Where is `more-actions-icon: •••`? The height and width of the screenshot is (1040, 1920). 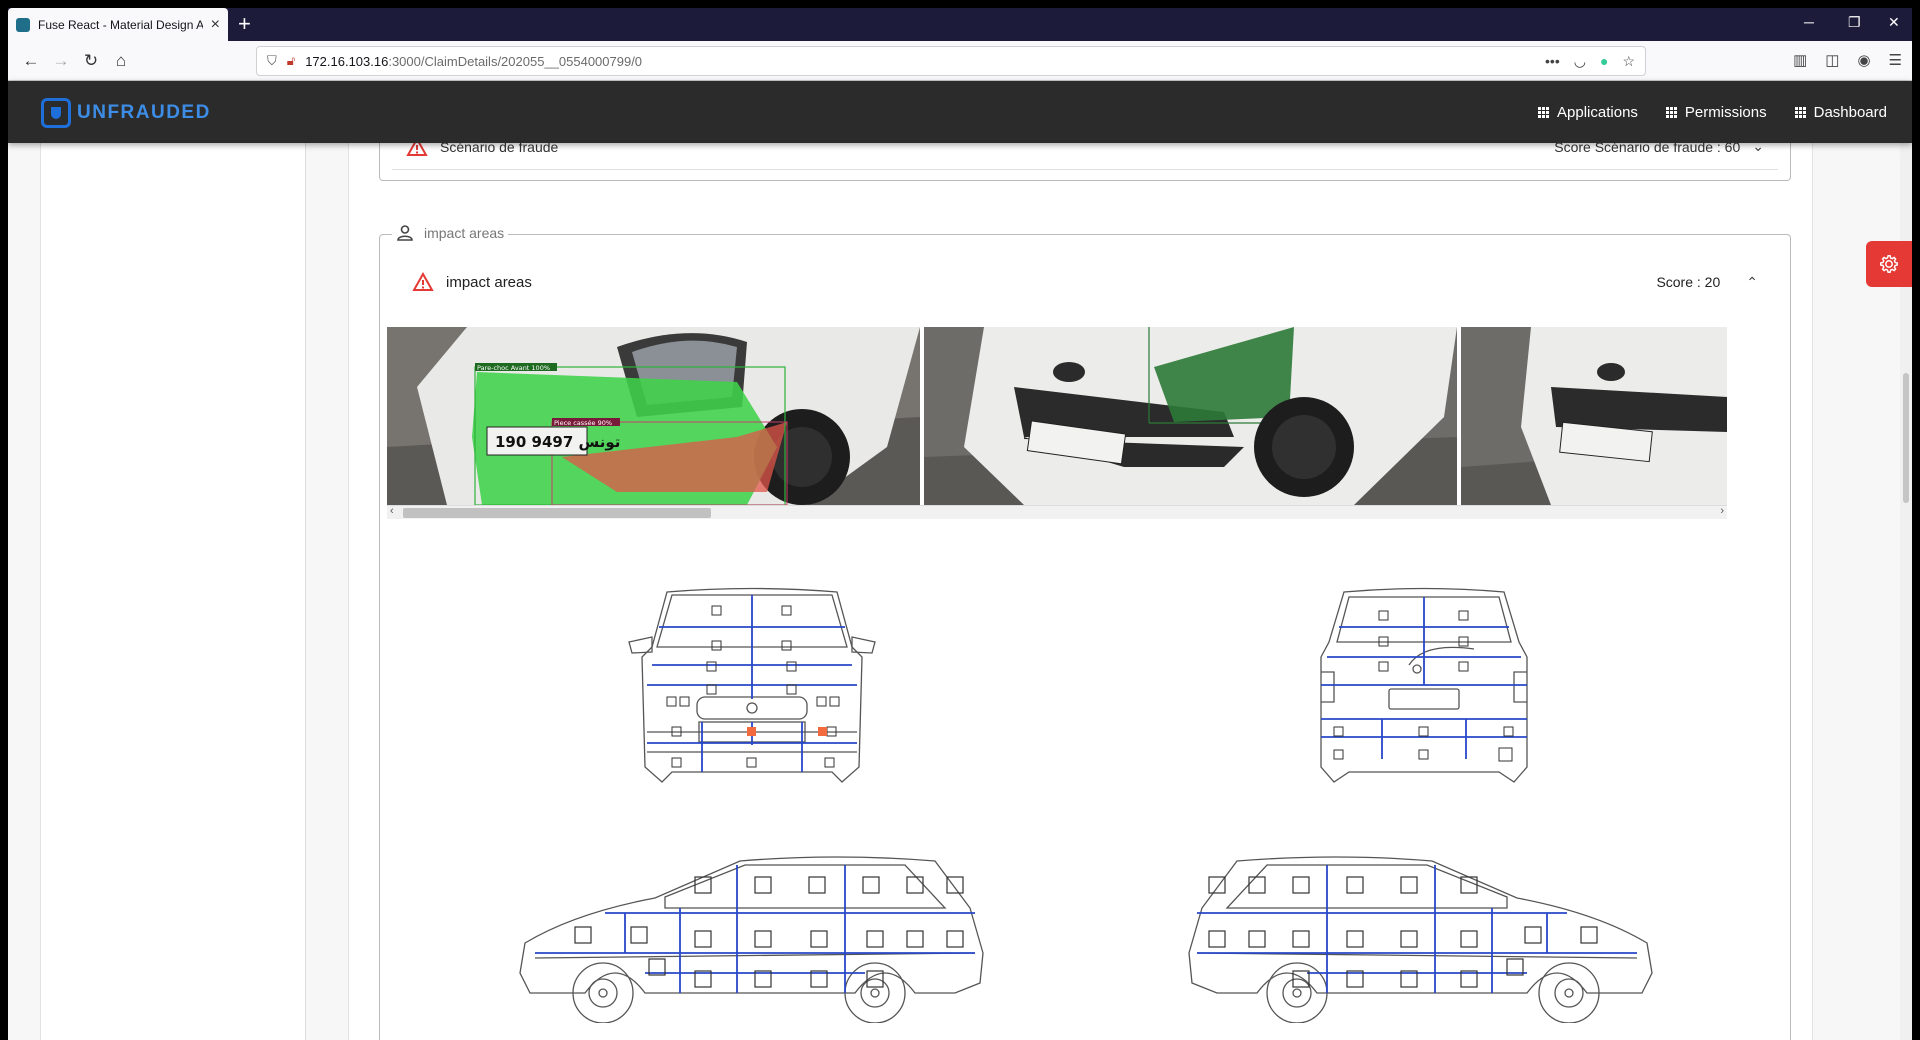
more-actions-icon: ••• is located at coordinates (1552, 61).